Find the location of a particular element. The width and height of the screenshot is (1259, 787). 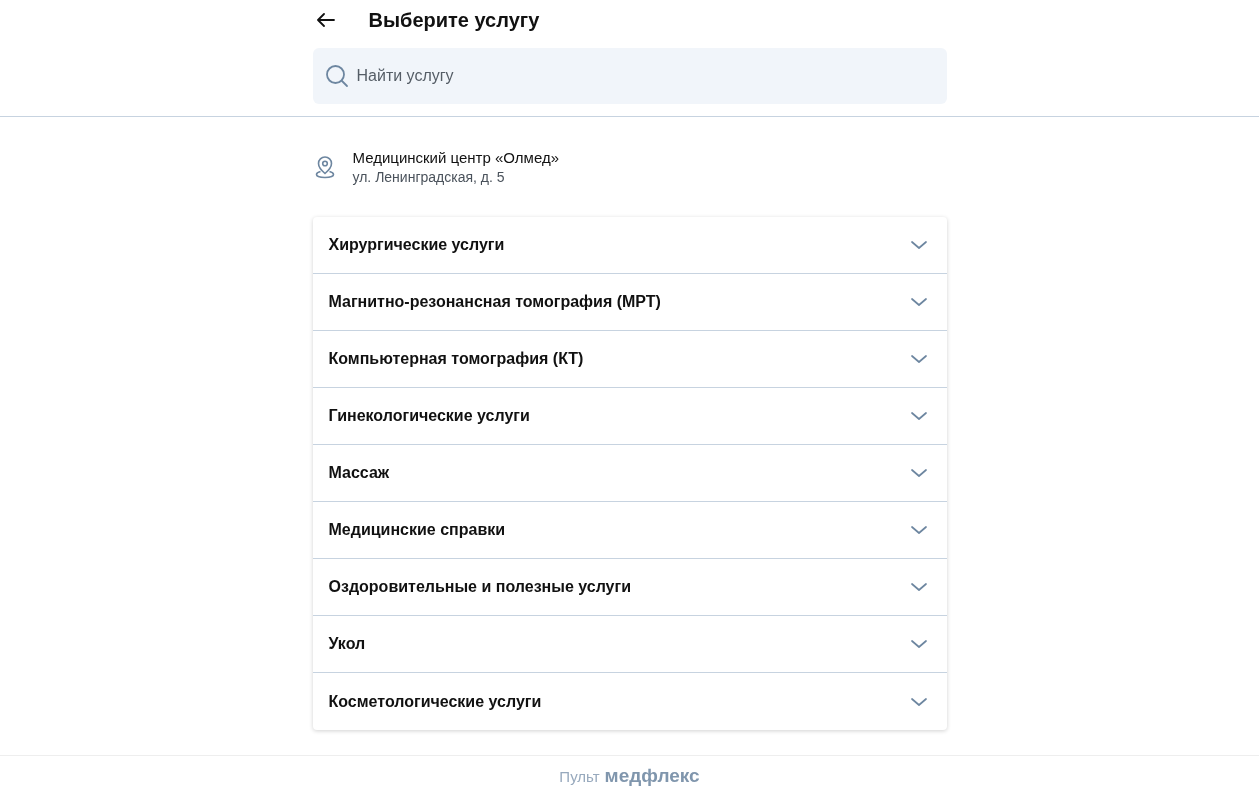

brand-logo: медфлекс is located at coordinates (652, 776).